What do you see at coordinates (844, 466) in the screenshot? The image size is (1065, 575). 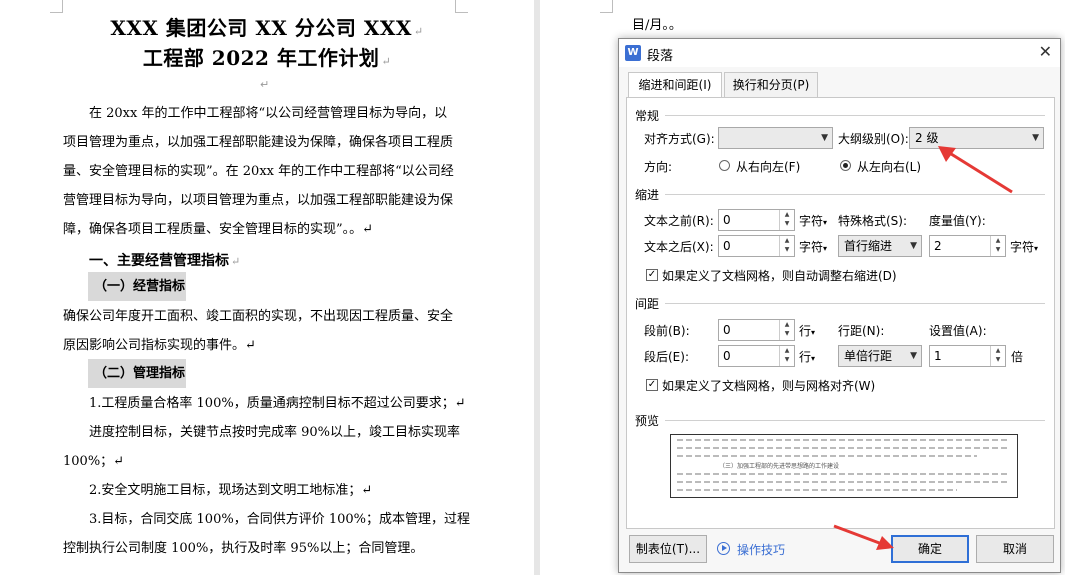 I see `preview-box: （三）加强工程部的先进带思想路的工作建设` at bounding box center [844, 466].